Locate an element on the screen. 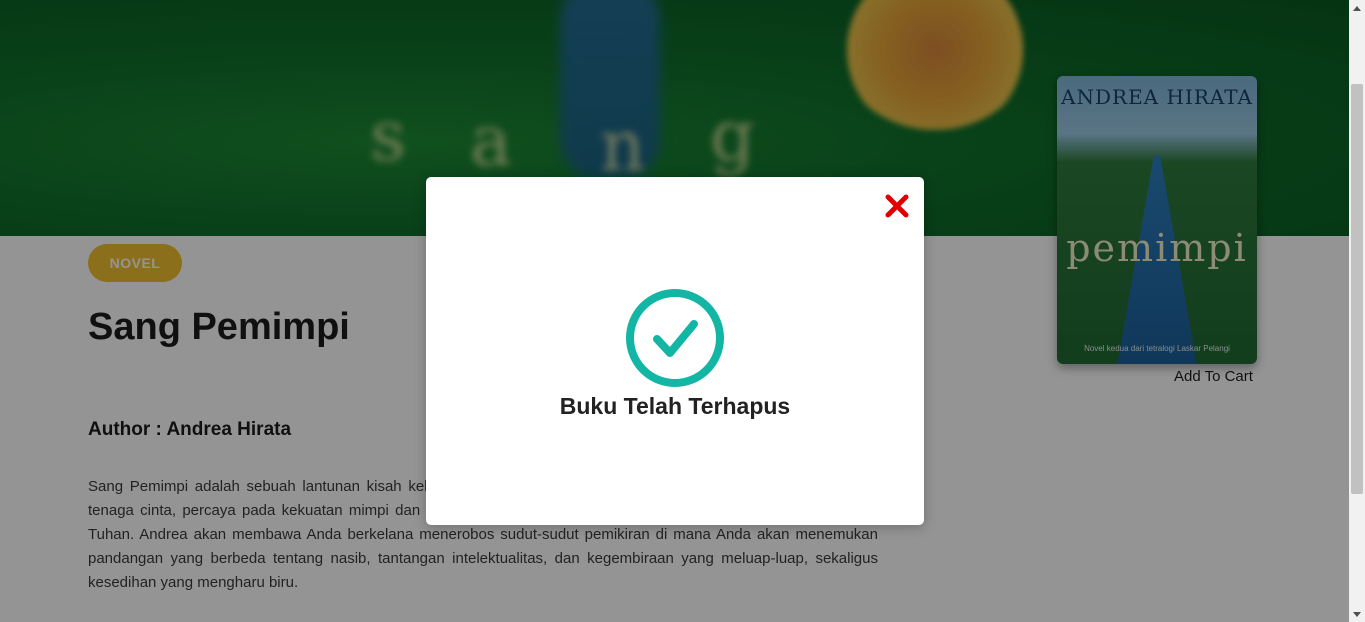 Image resolution: width=1365 pixels, height=622 pixels. check-circle-icon is located at coordinates (675, 338).